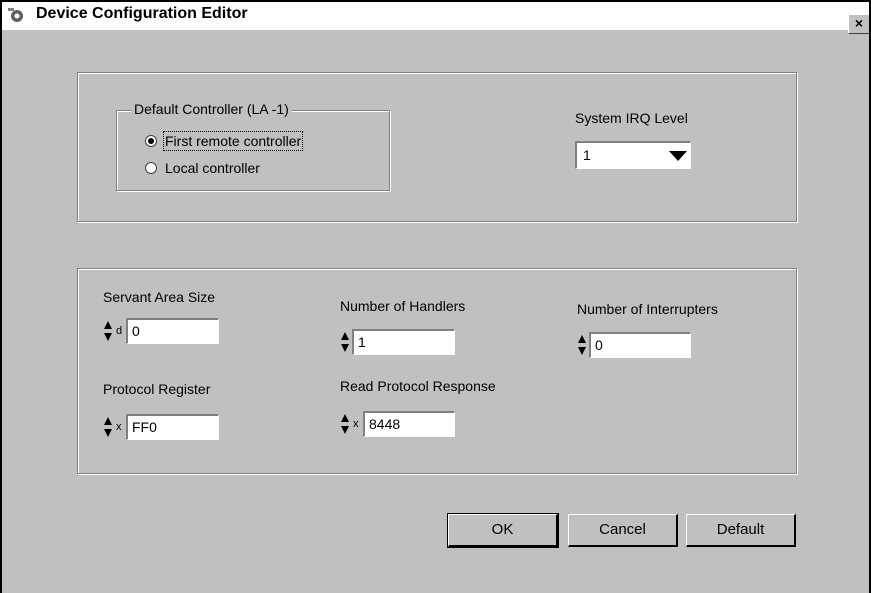 The width and height of the screenshot is (871, 593). I want to click on cancel-button: Cancel, so click(623, 530).